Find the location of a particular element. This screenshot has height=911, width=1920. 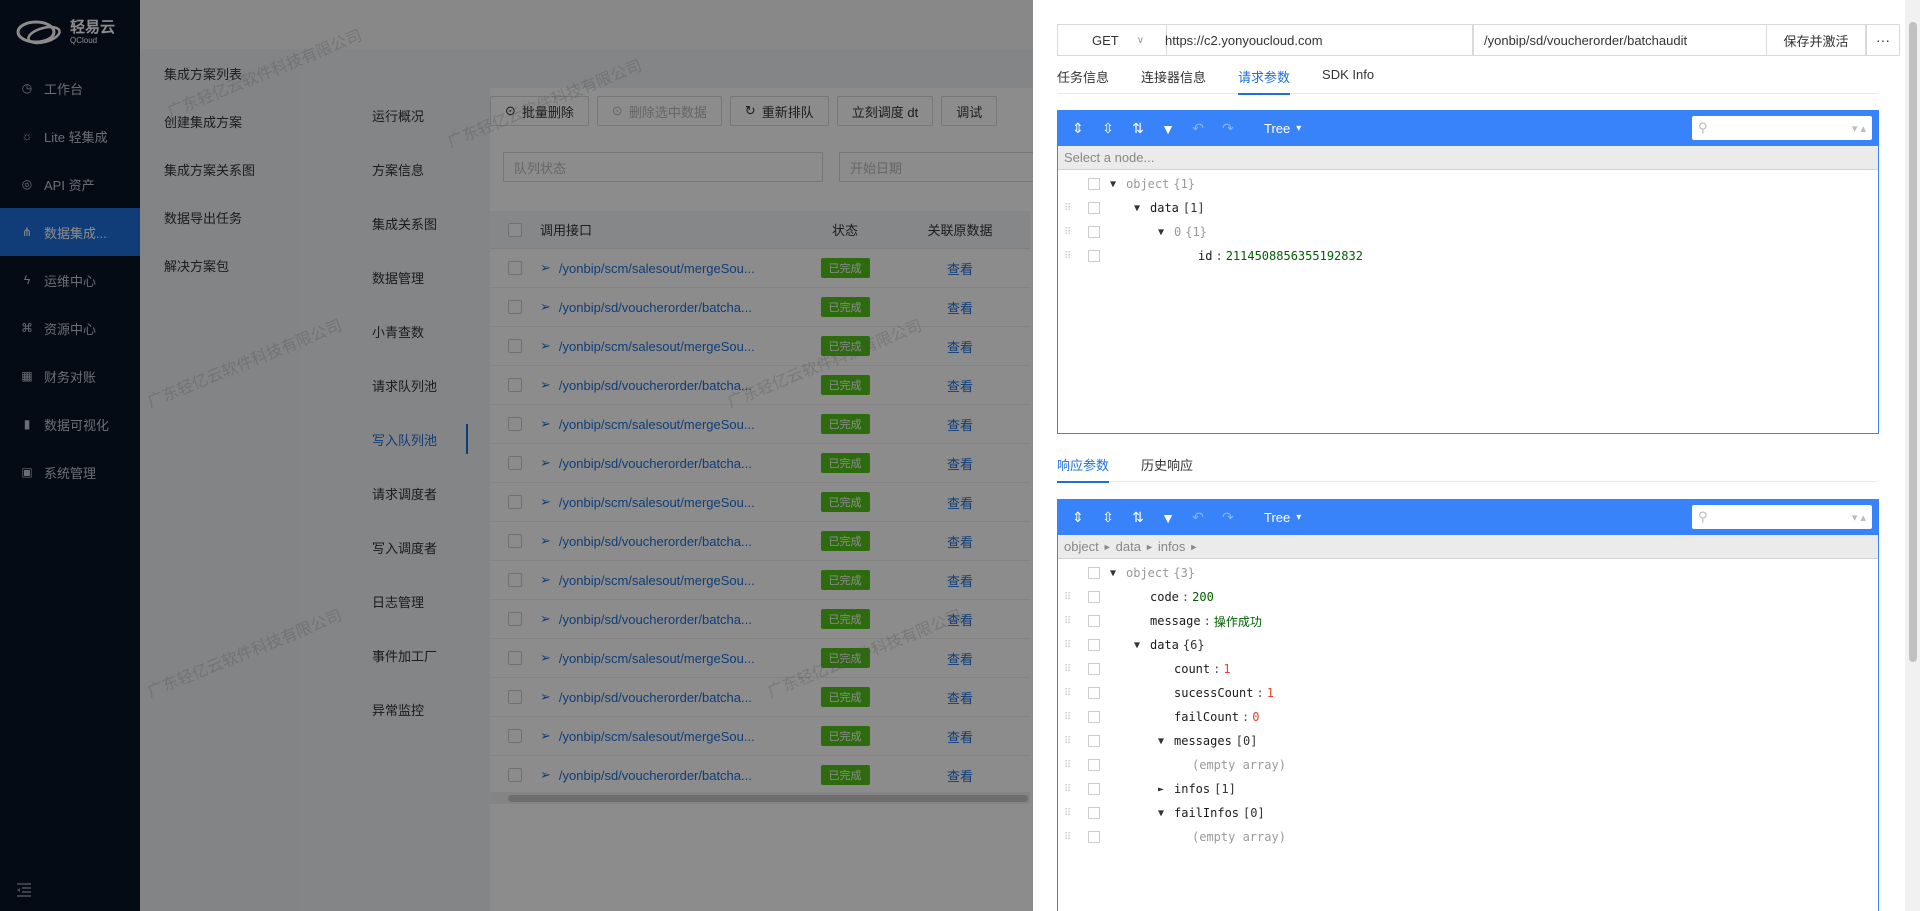

tree-node: ⠿ count:1 is located at coordinates (1147, 669).